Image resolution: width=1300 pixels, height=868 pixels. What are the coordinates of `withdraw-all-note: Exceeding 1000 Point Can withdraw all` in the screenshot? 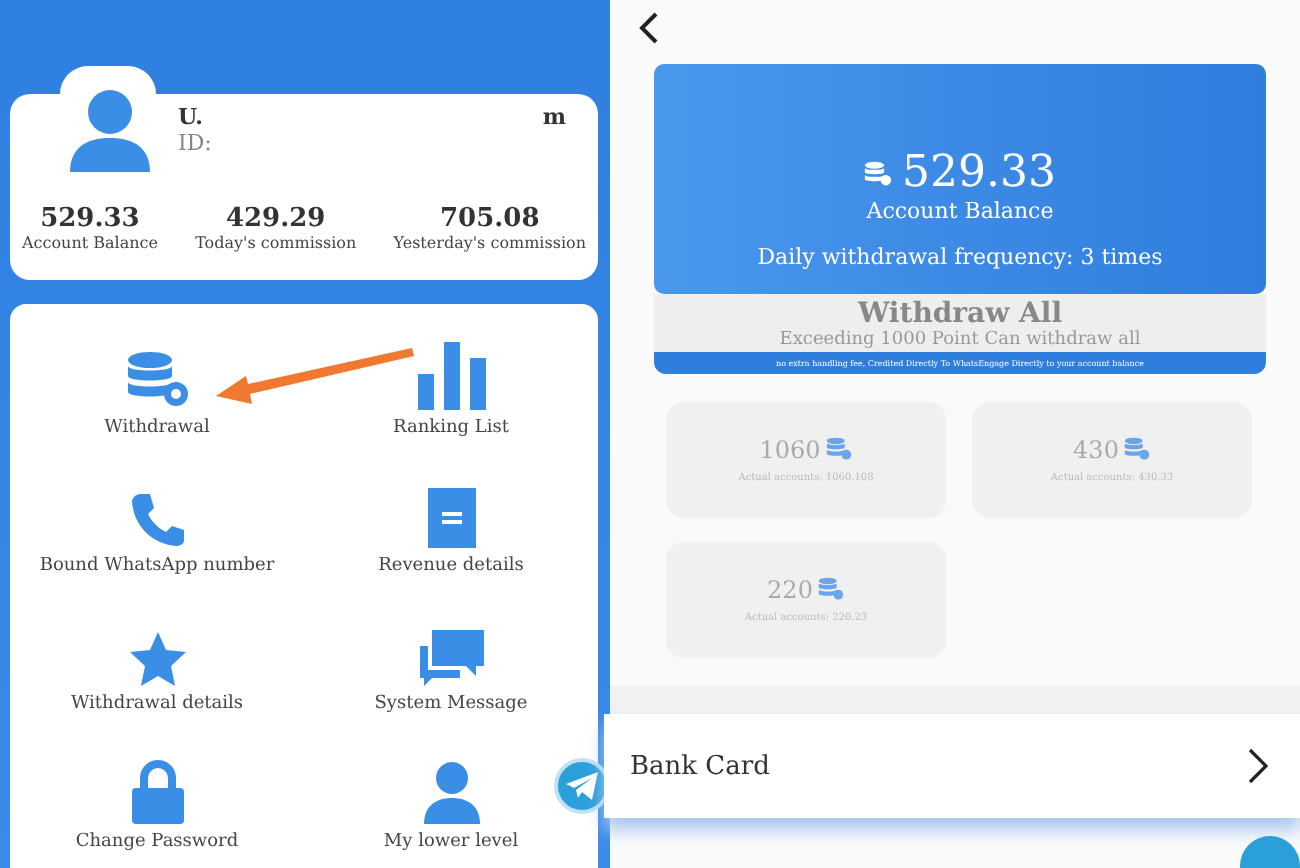 It's located at (960, 340).